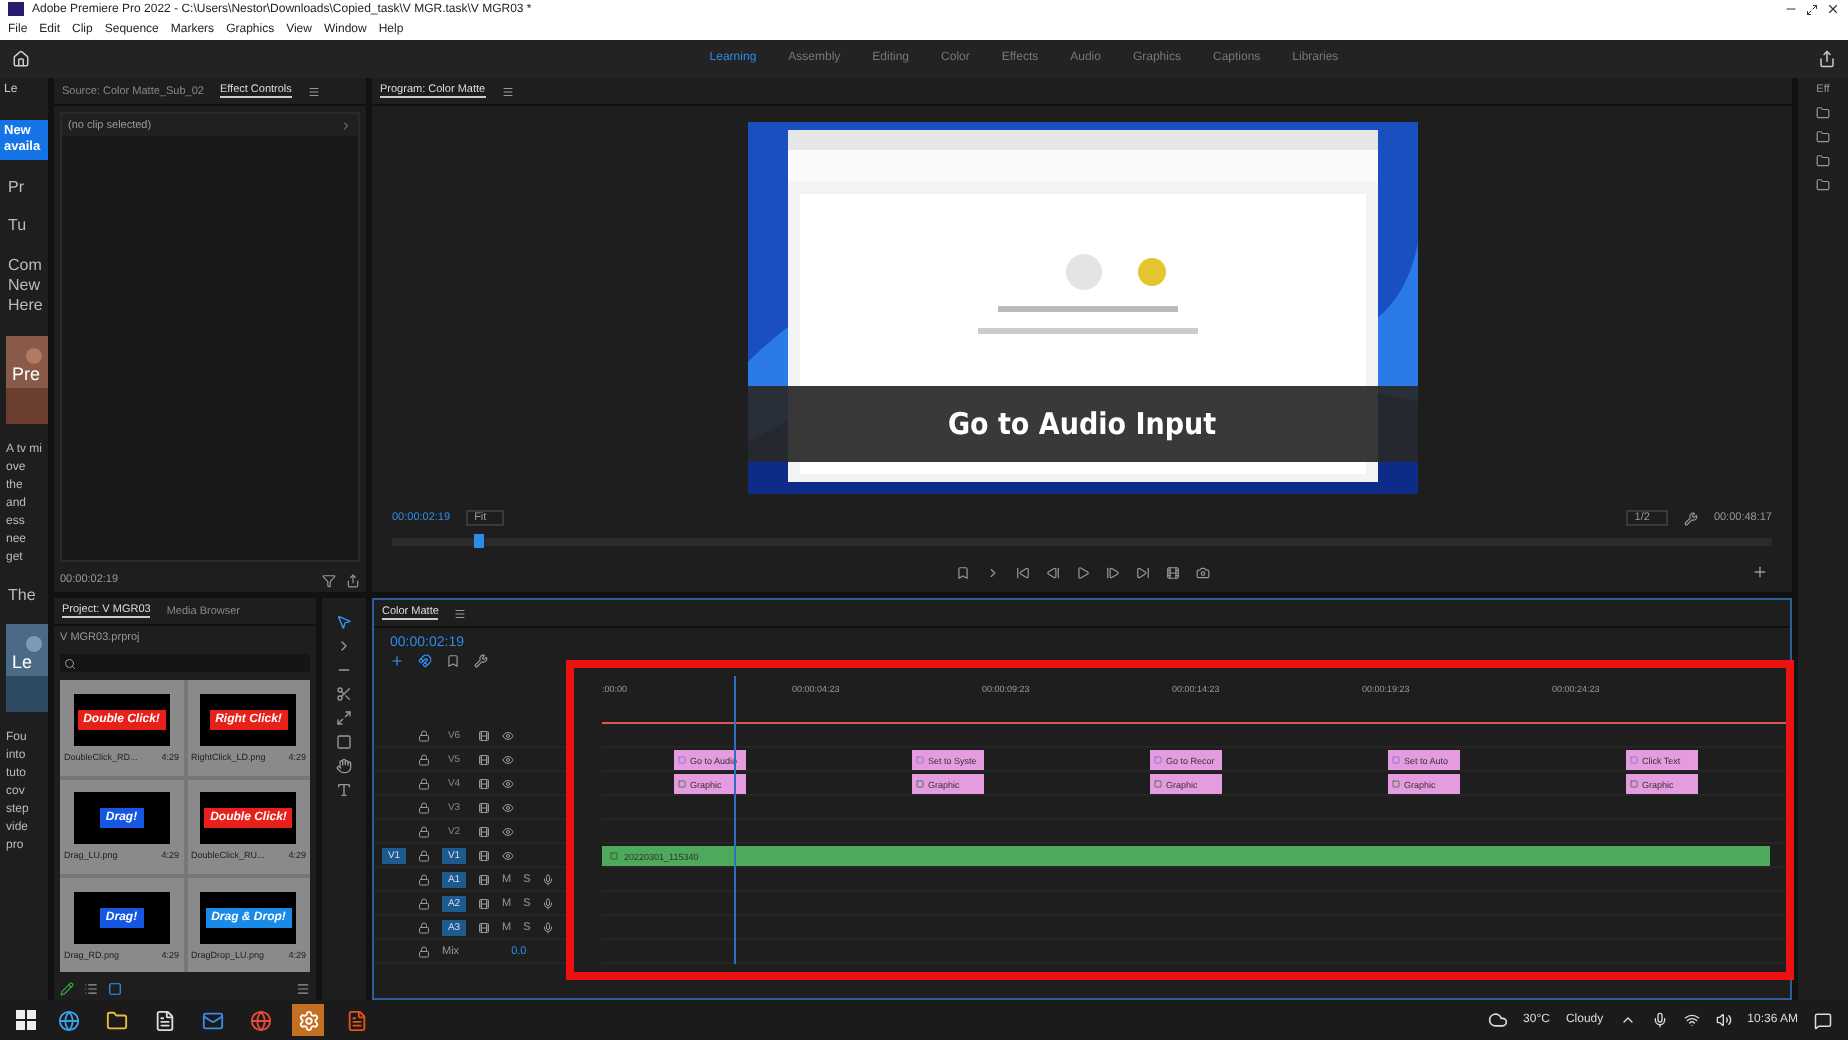 The height and width of the screenshot is (1040, 1848). What do you see at coordinates (164, 1020) in the screenshot?
I see `document-icon` at bounding box center [164, 1020].